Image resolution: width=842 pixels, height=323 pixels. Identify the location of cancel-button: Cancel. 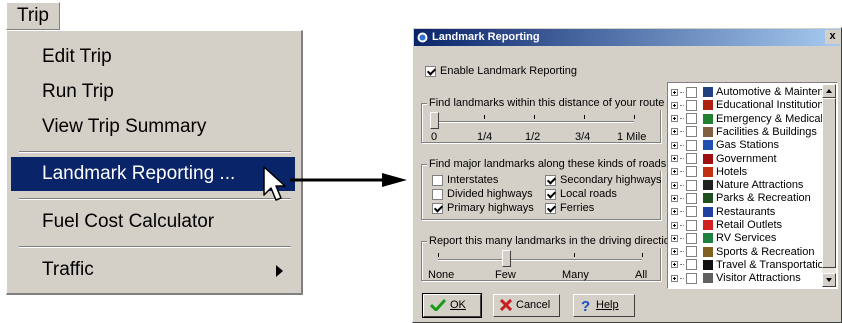
(526, 305).